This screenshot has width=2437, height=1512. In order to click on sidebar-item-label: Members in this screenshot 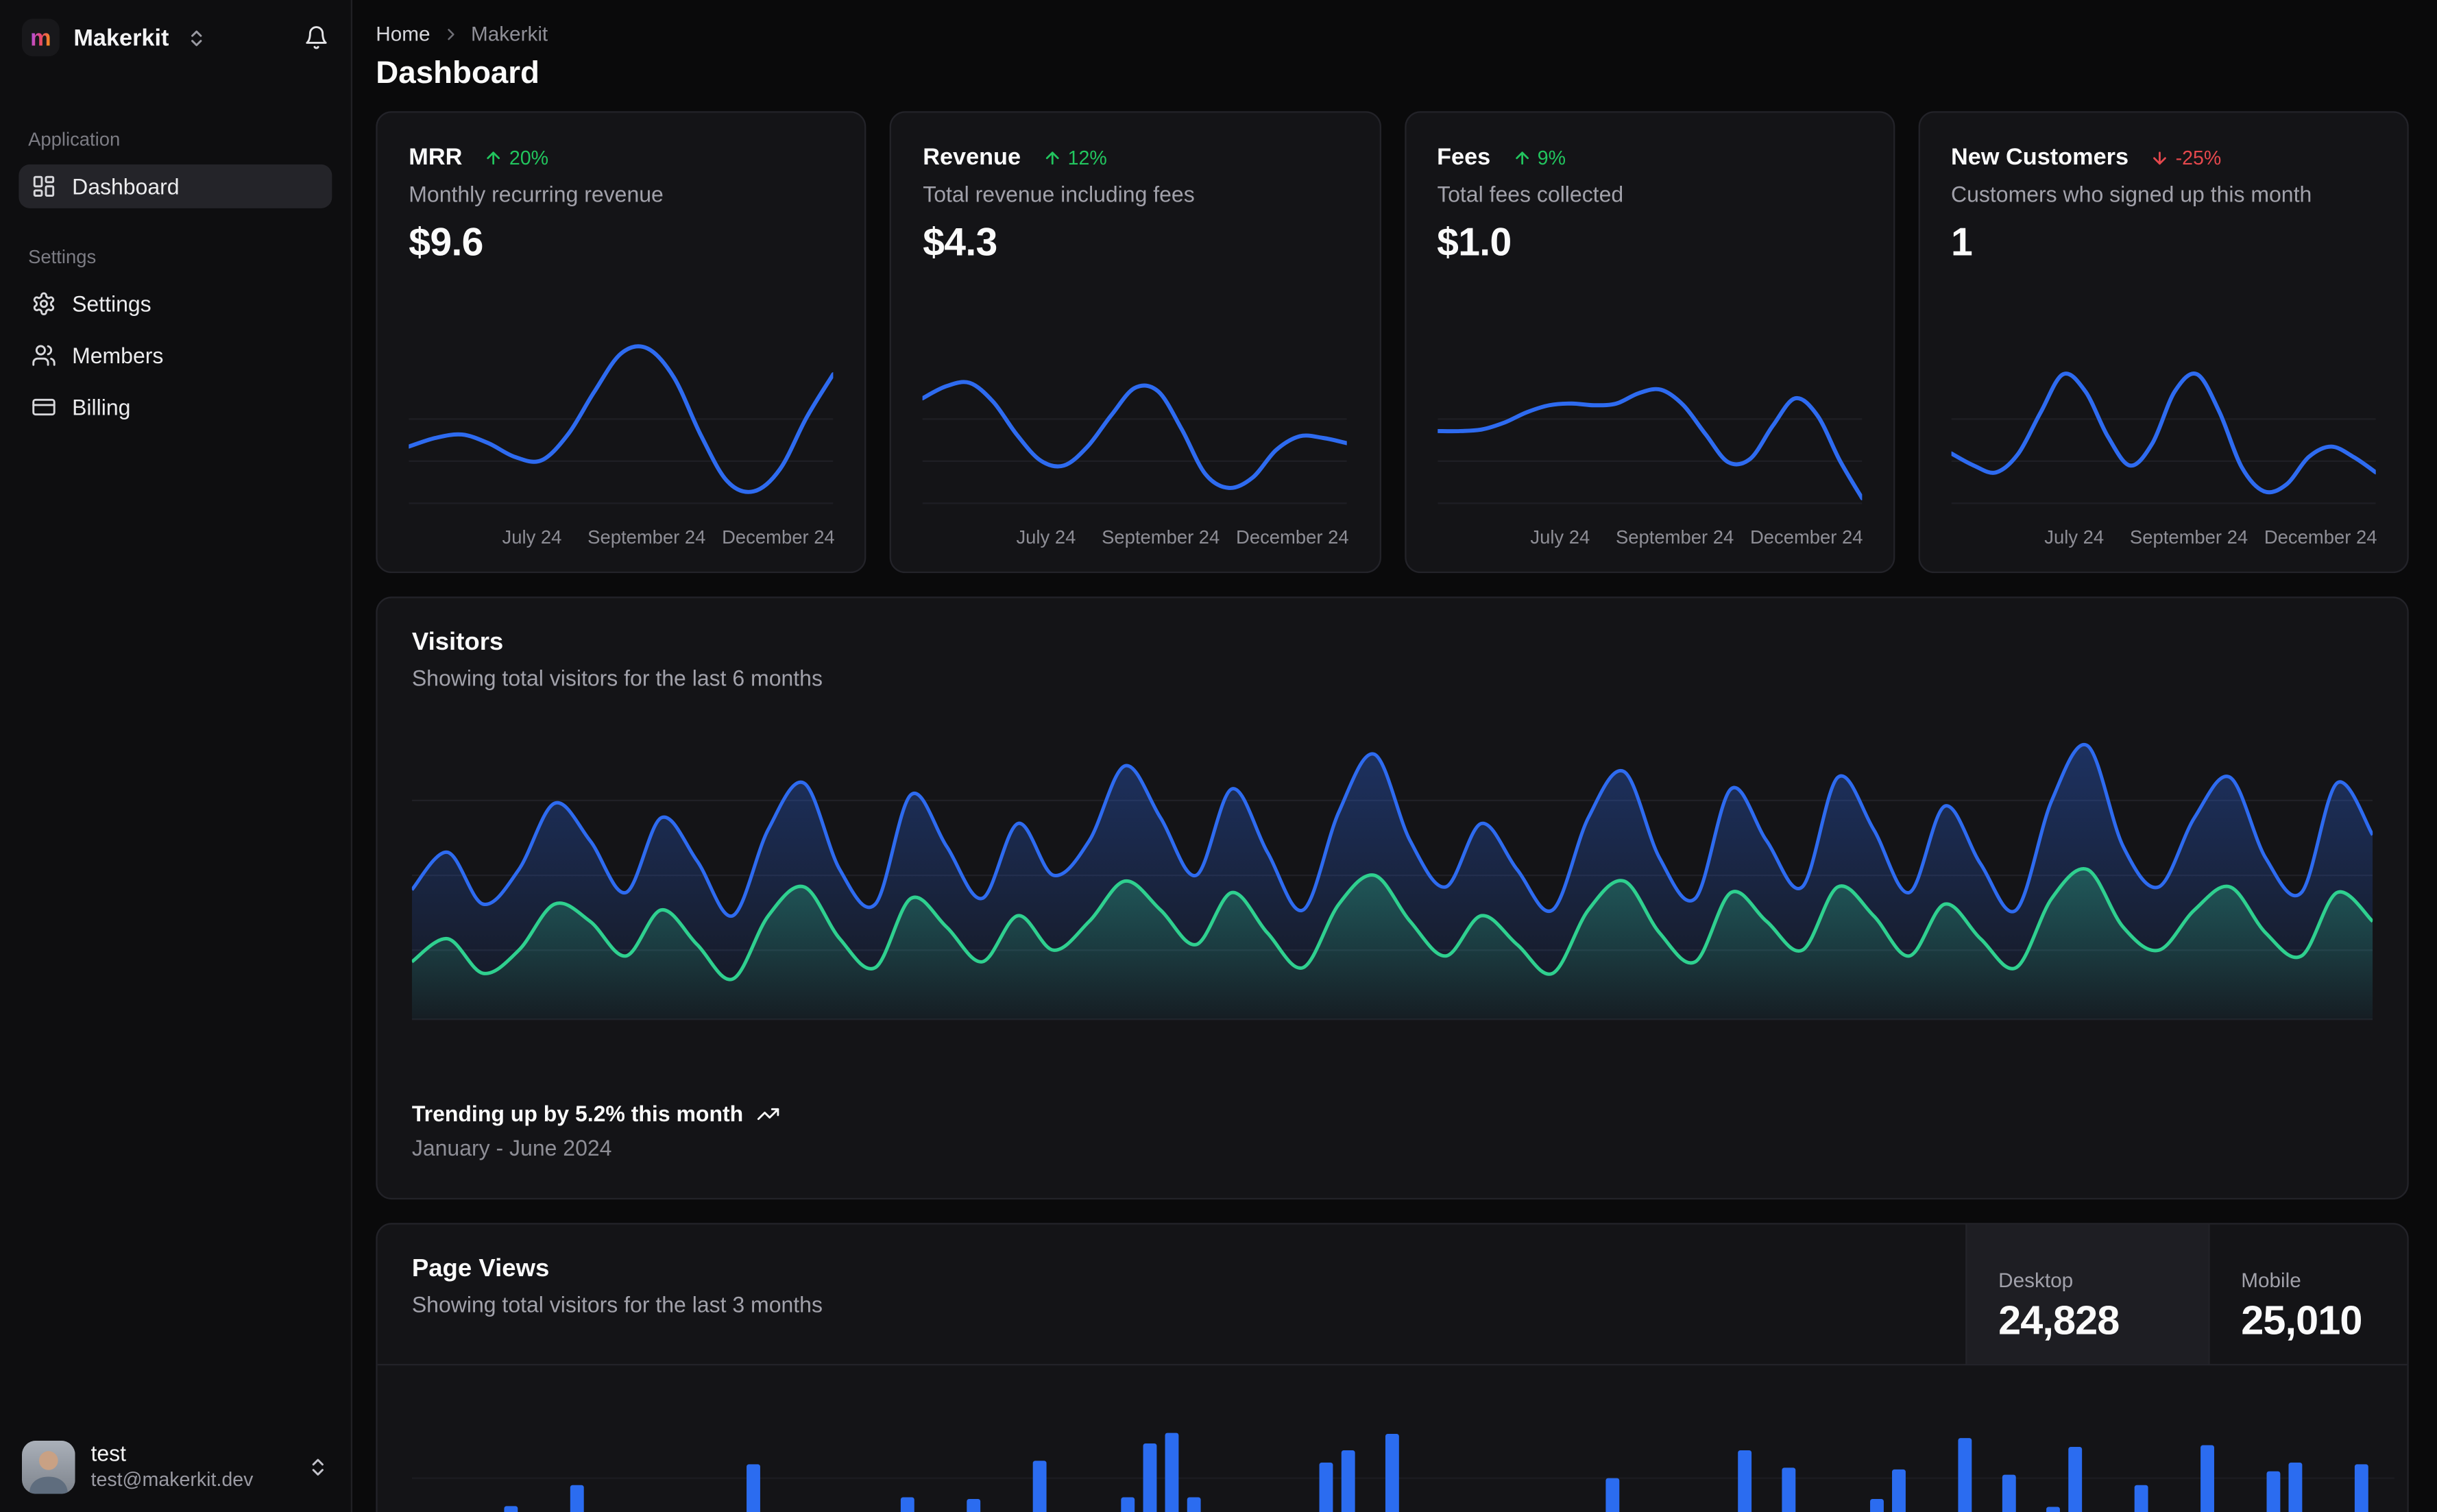, I will do `click(118, 355)`.